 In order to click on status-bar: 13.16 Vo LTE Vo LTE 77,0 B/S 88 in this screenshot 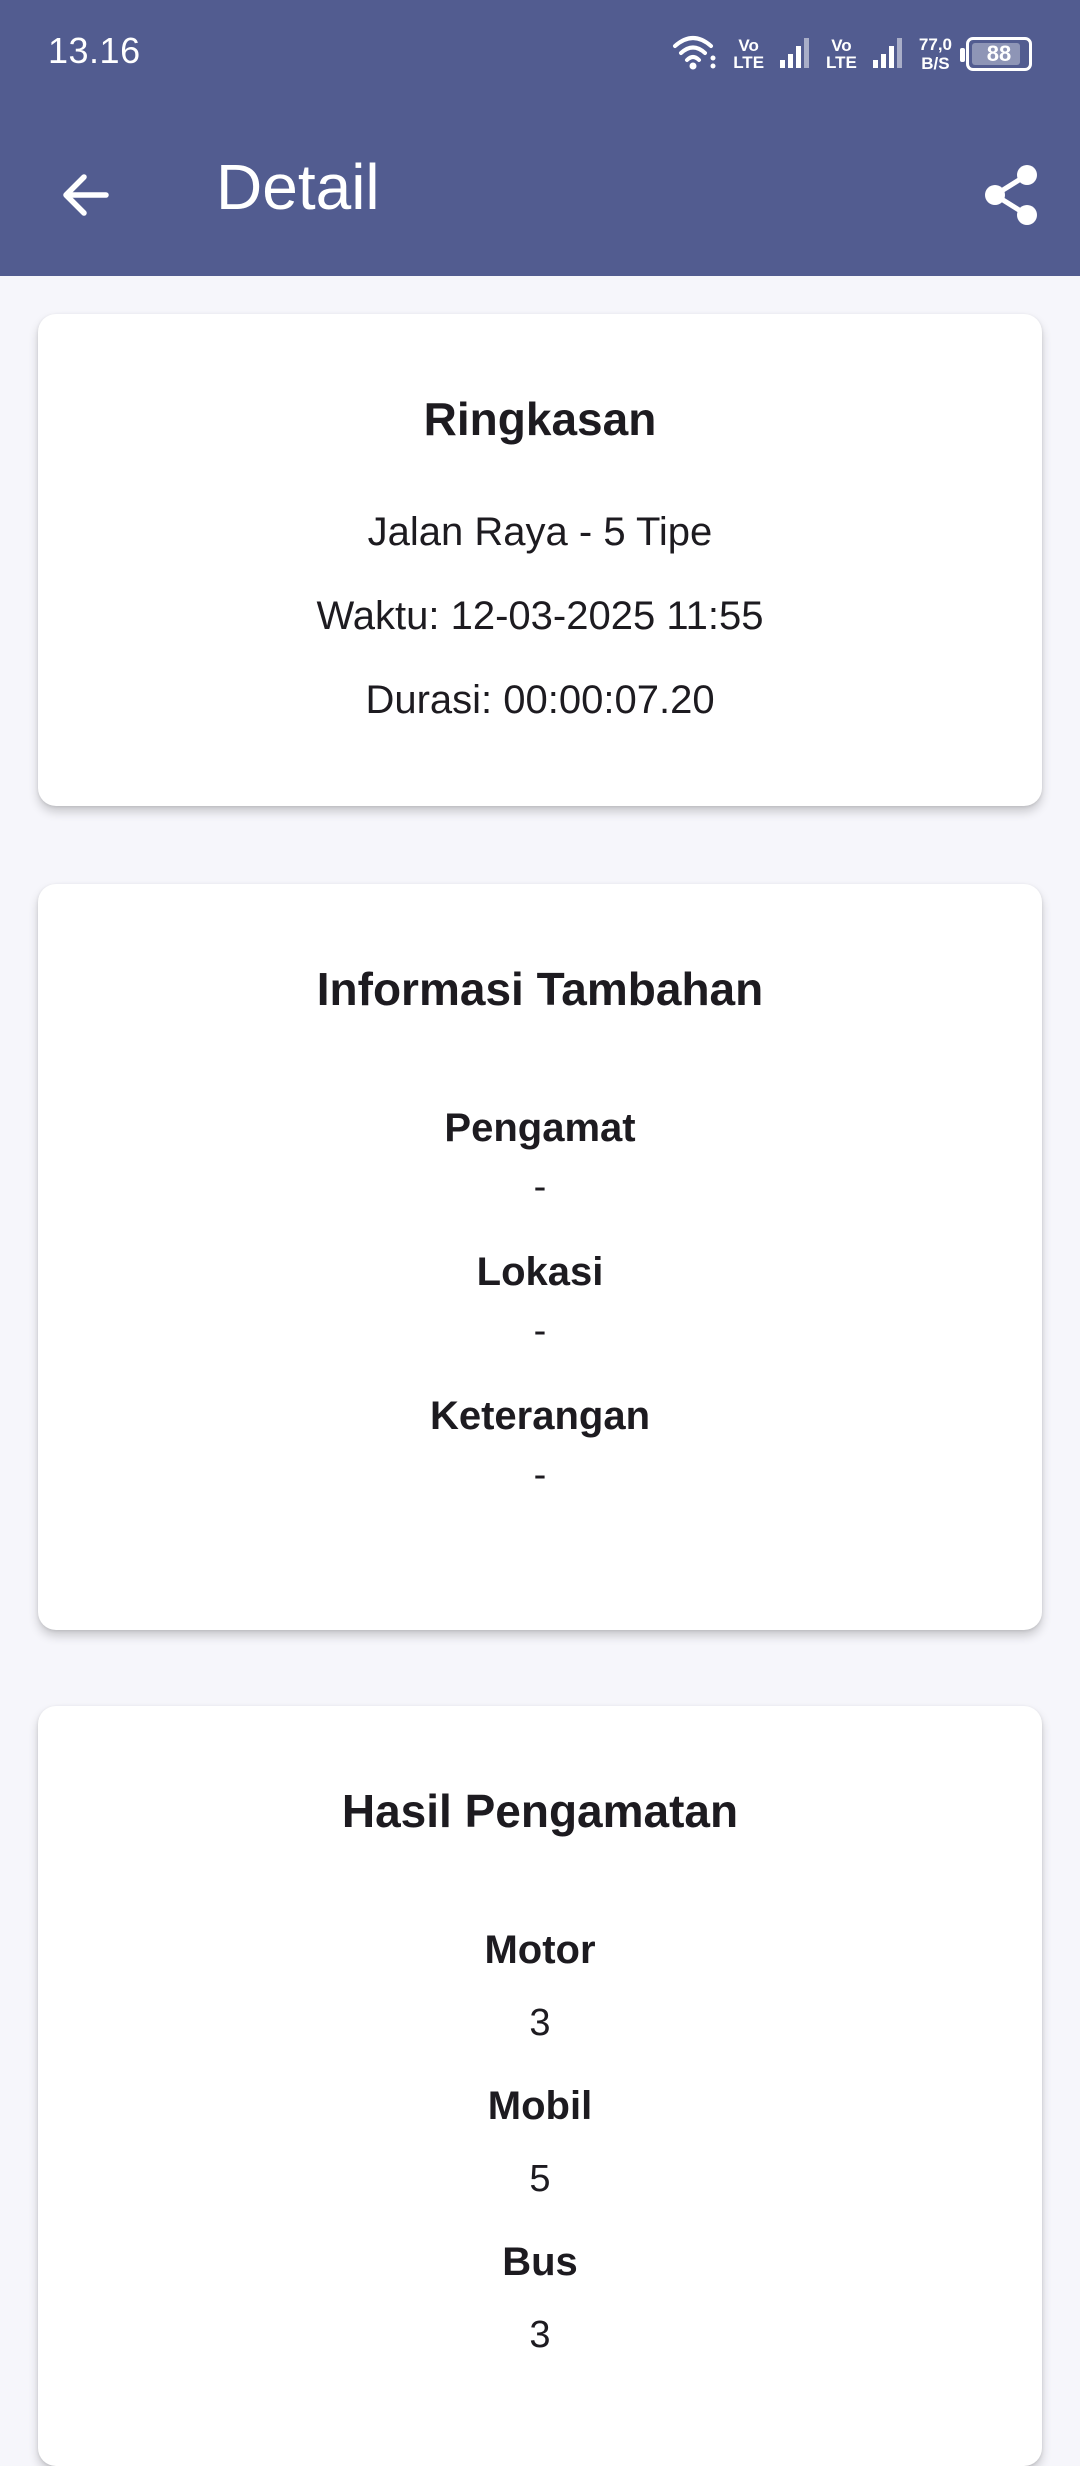, I will do `click(540, 55)`.